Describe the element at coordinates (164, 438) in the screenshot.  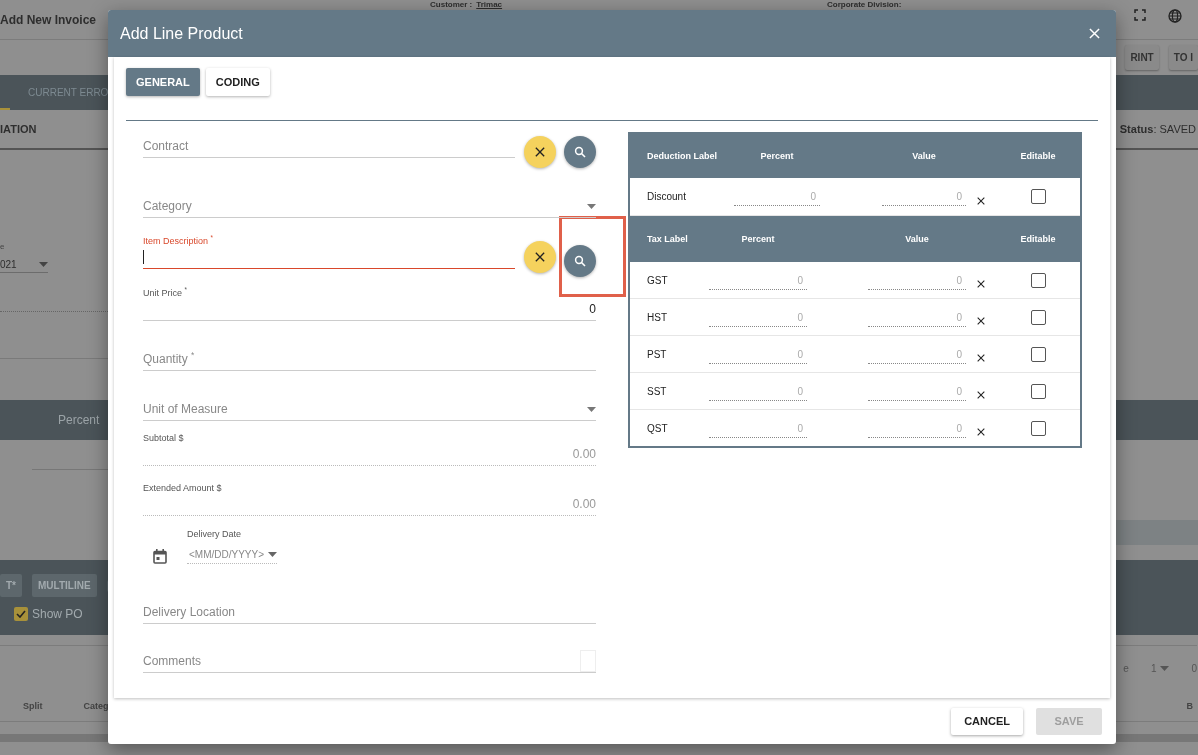
I see `field-label: Subtotal $` at that location.